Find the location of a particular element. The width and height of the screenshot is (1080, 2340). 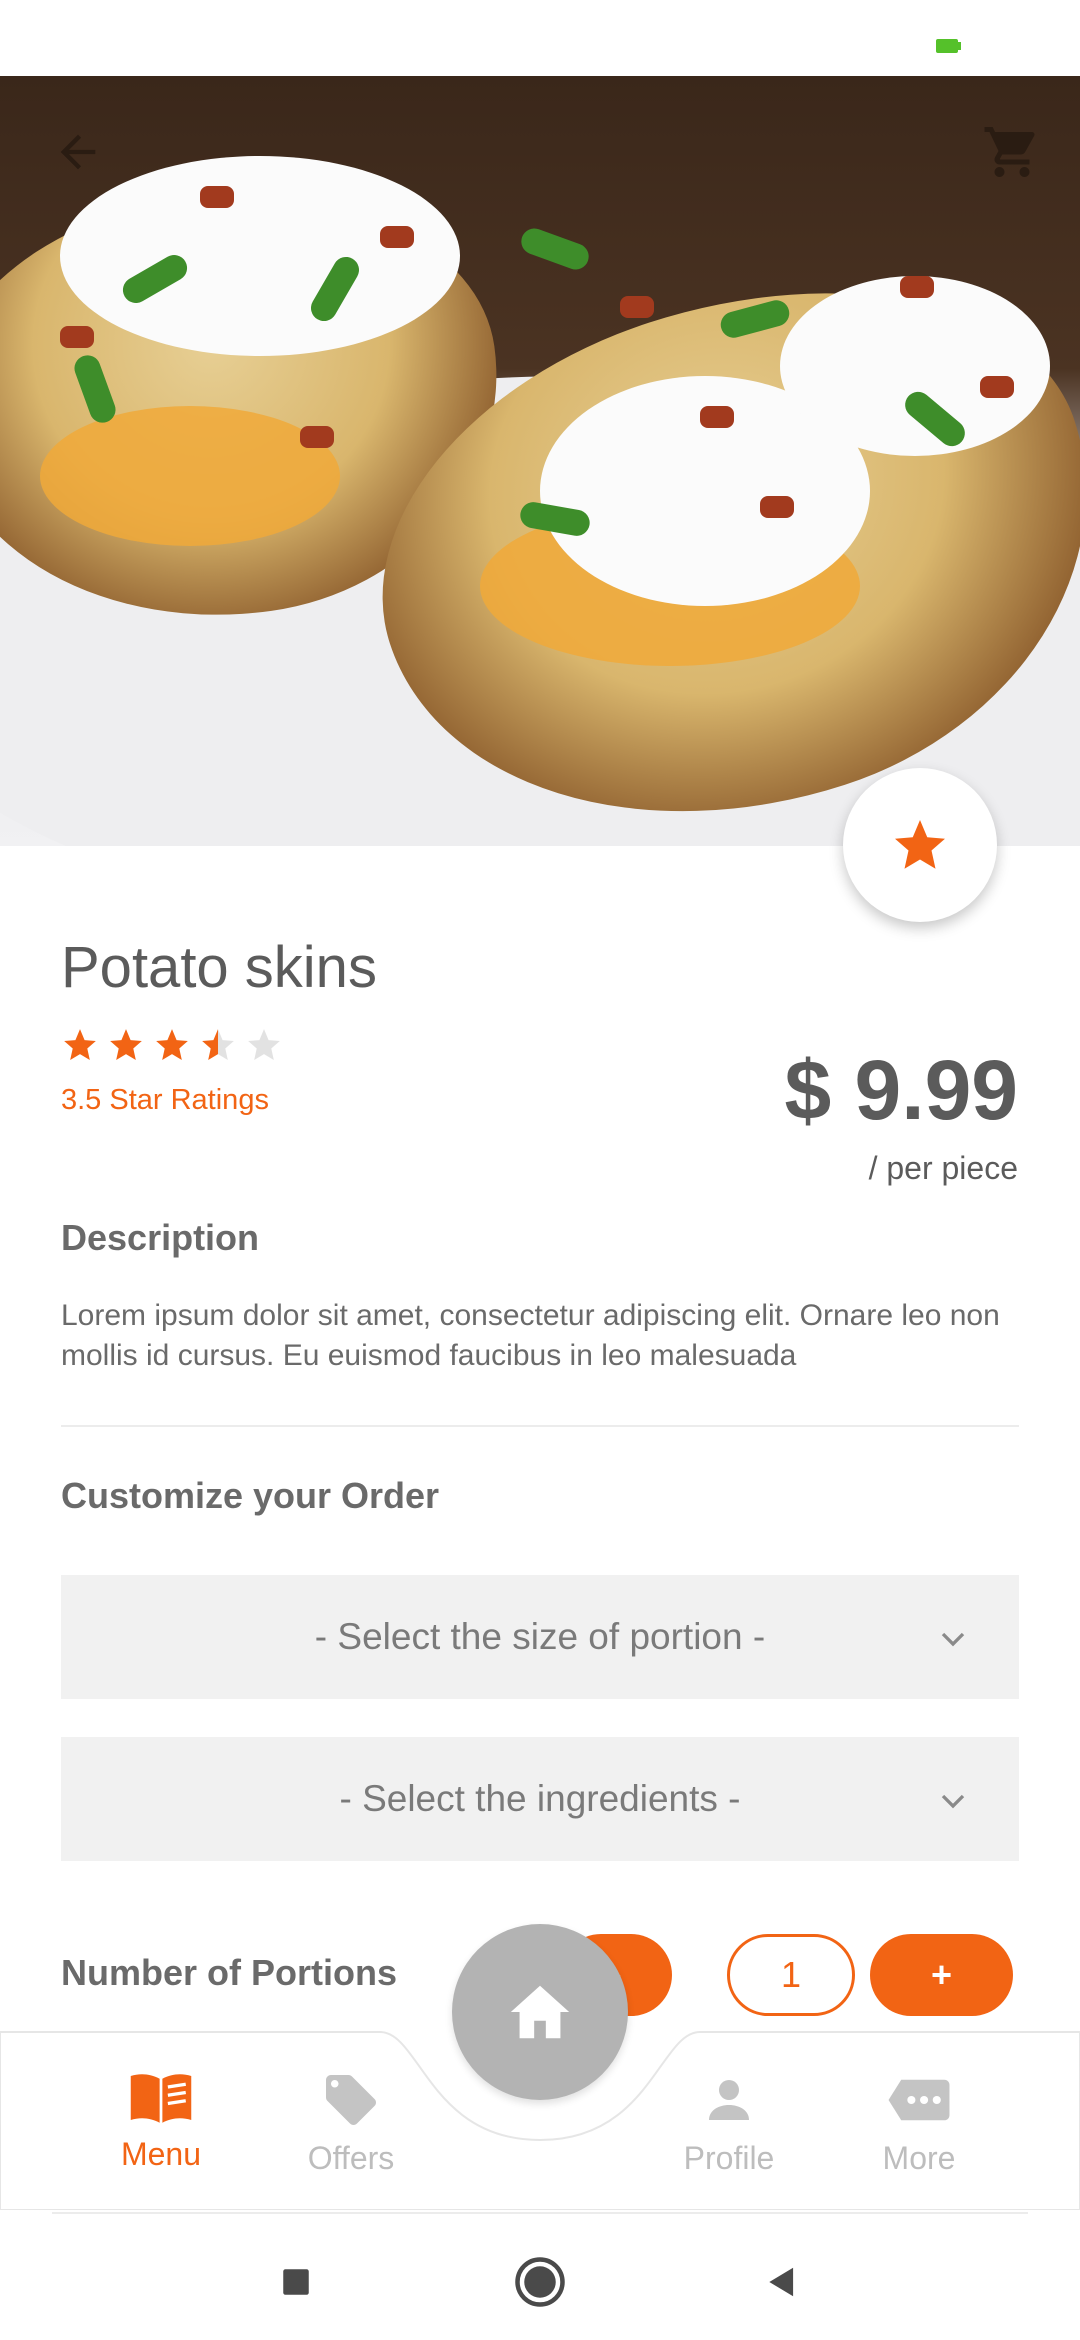

recents-button is located at coordinates (296, 2282).